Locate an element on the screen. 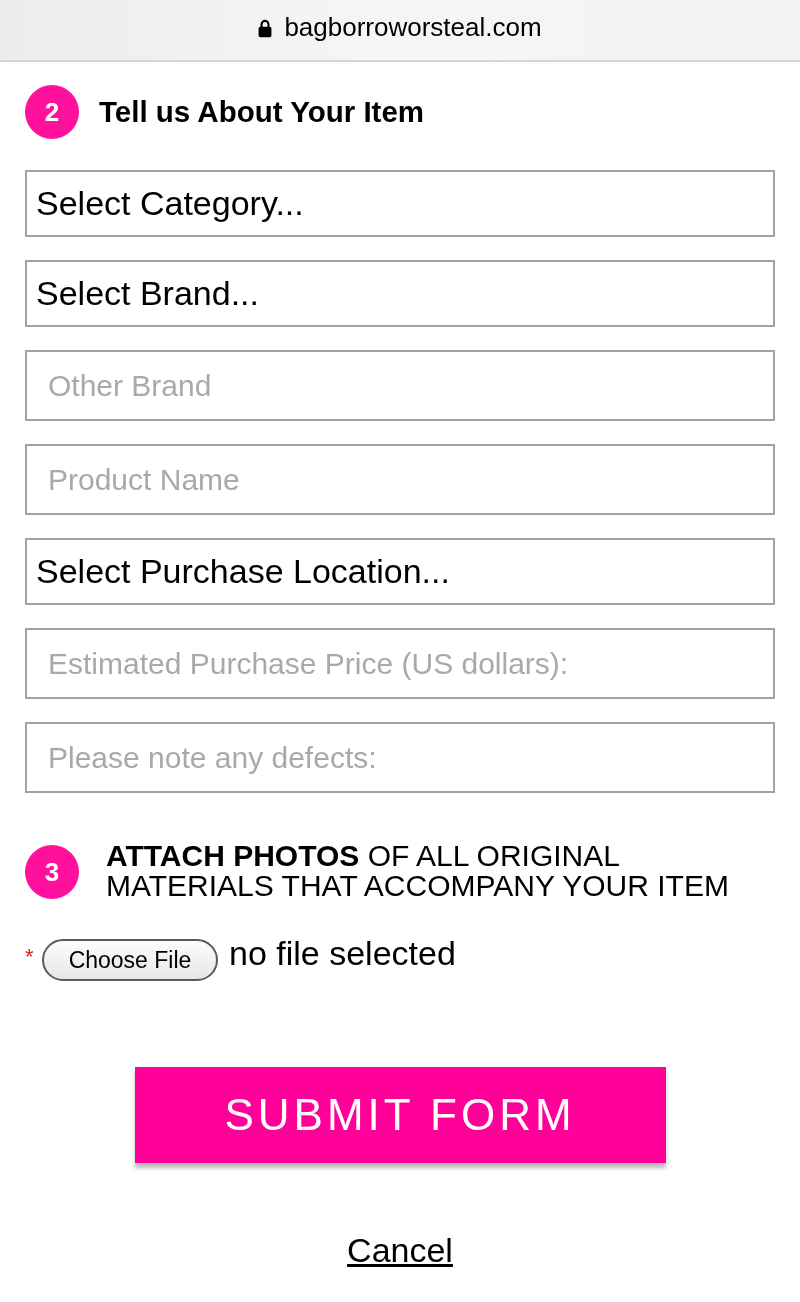 The height and width of the screenshot is (1302, 800). file-status-text: no file selected is located at coordinates (342, 953).